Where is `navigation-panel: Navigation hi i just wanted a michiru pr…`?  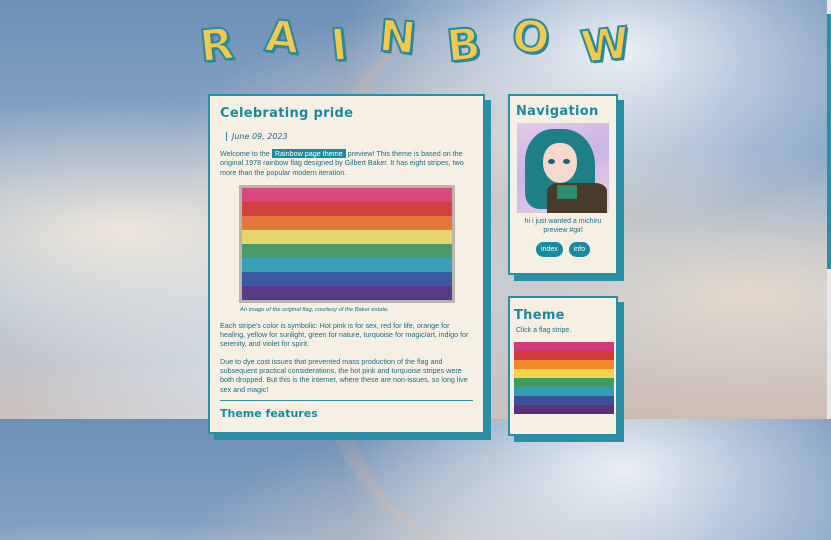 navigation-panel: Navigation hi i just wanted a michiru pr… is located at coordinates (563, 184).